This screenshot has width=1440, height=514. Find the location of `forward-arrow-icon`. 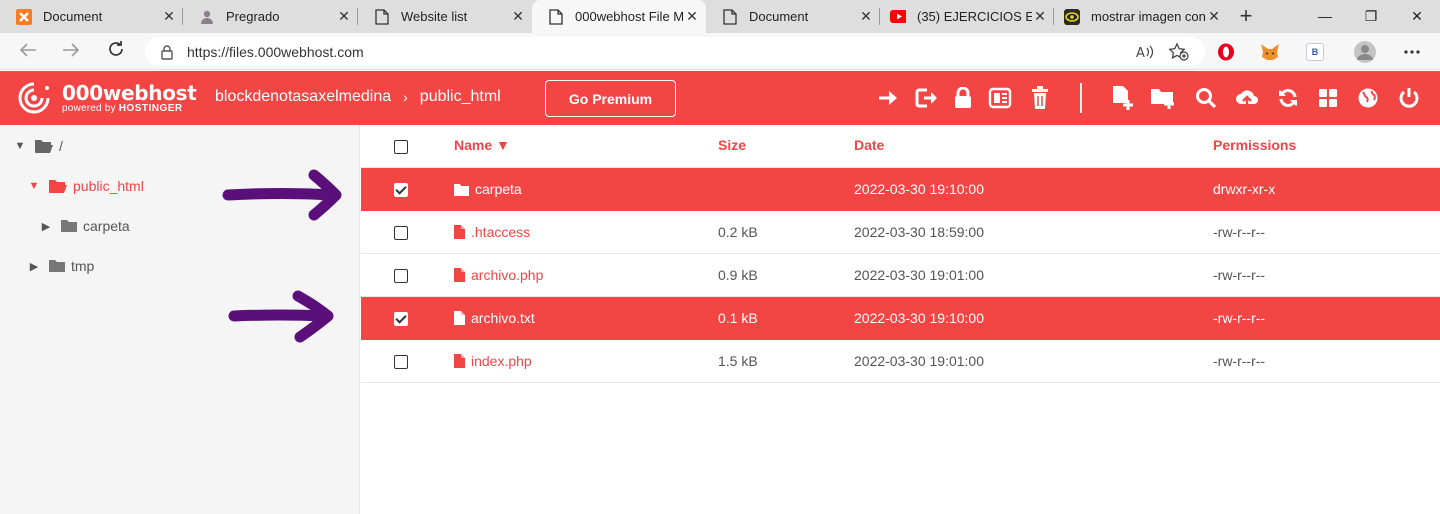

forward-arrow-icon is located at coordinates (71, 50).